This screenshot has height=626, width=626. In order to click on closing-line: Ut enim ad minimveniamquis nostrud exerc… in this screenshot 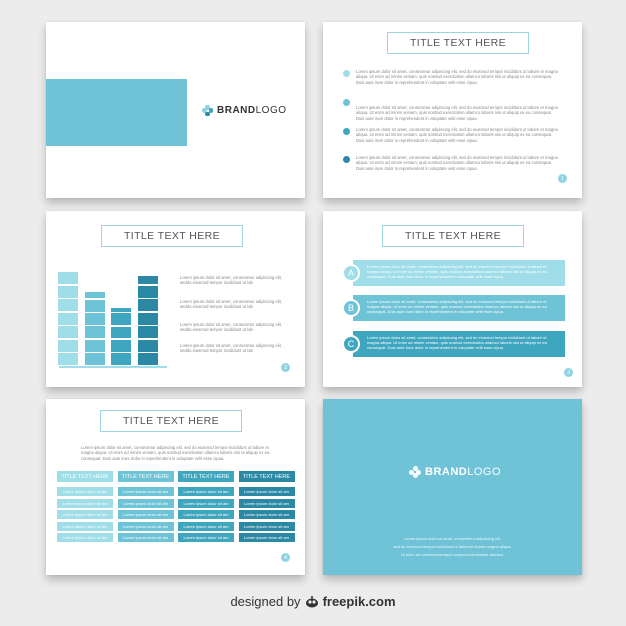, I will do `click(452, 554)`.